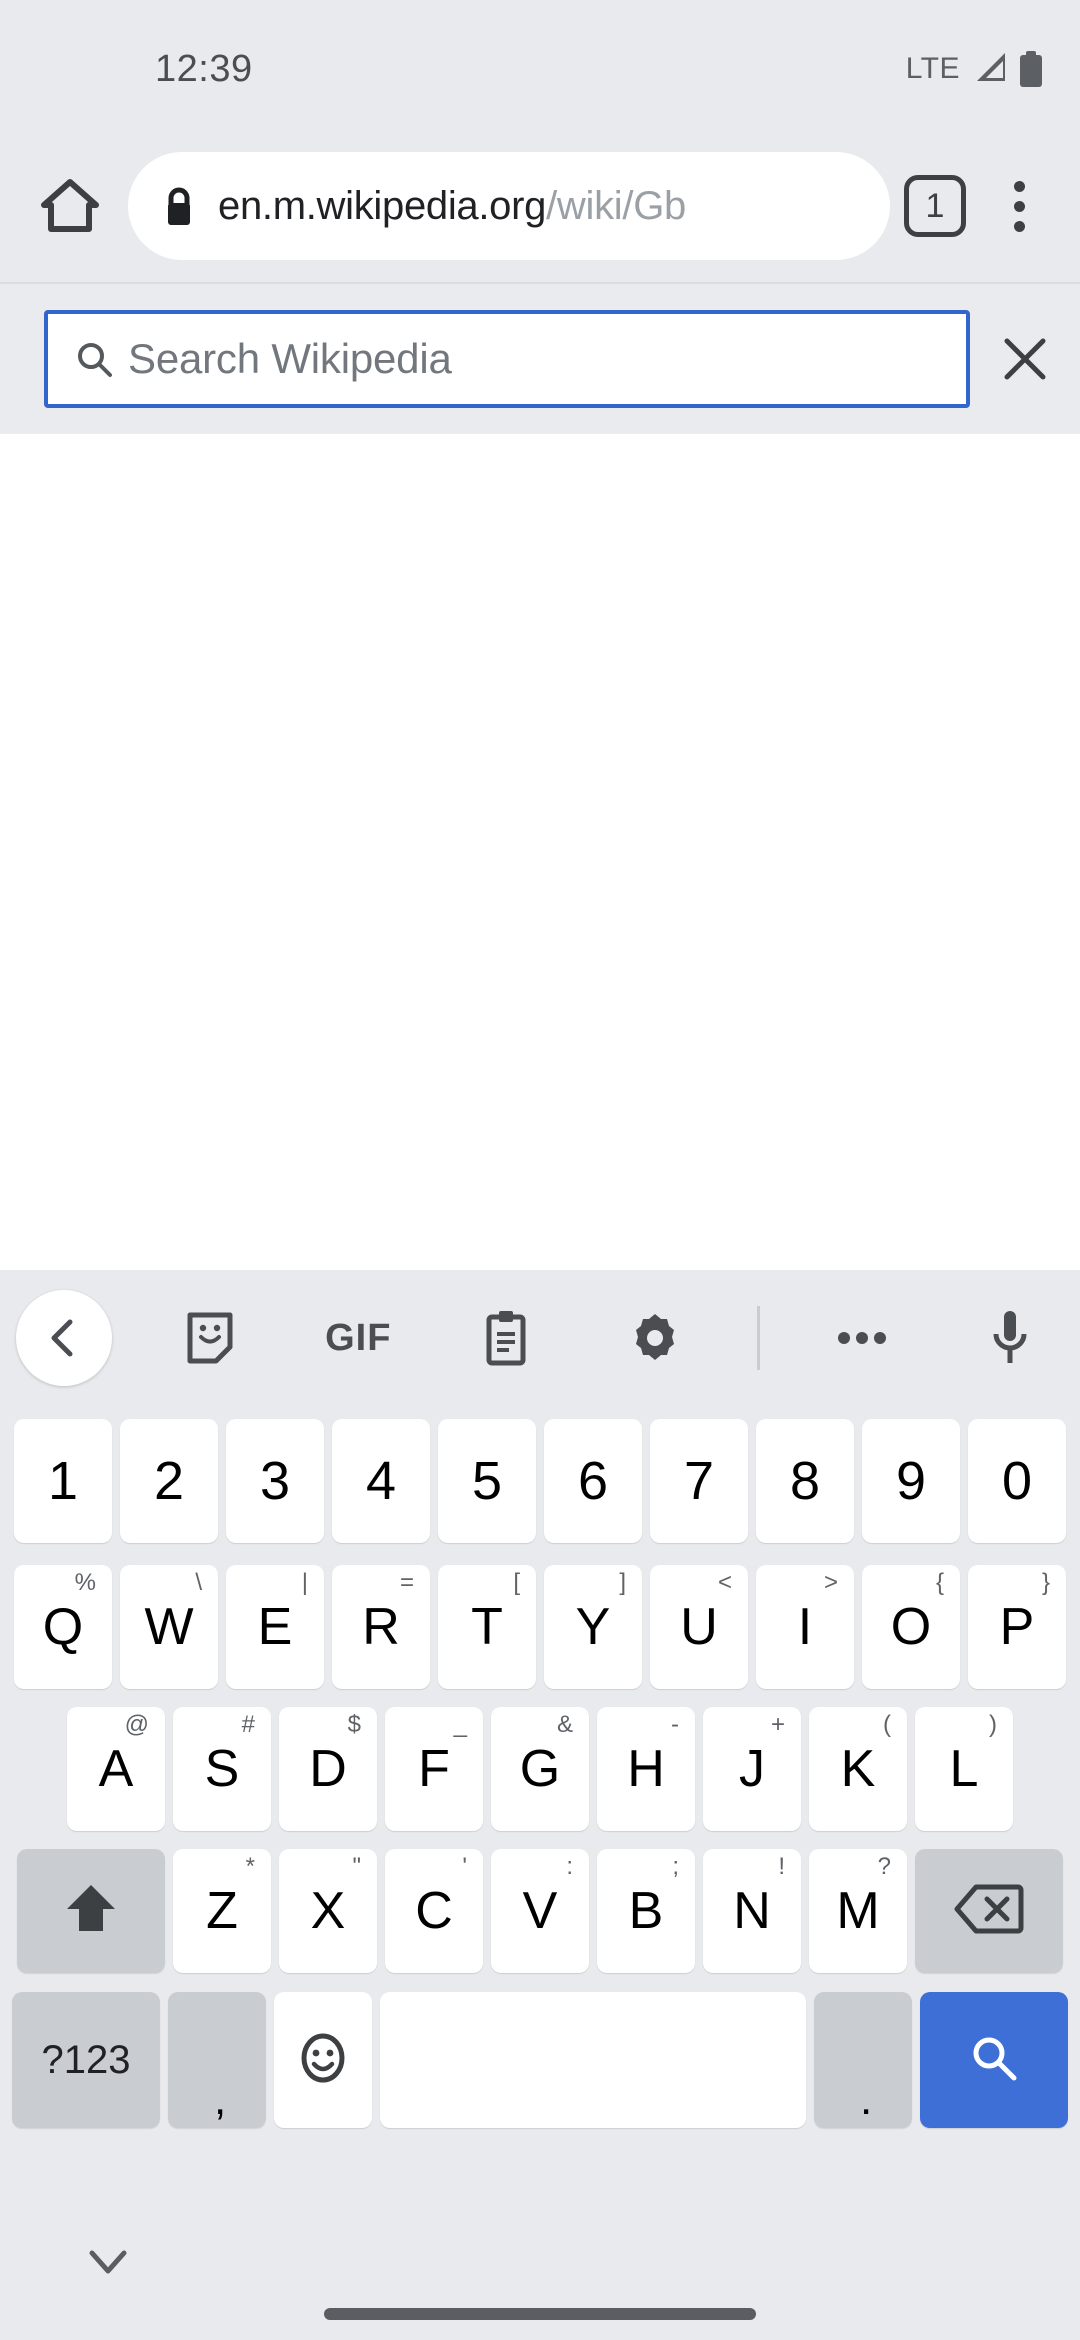 Image resolution: width=1080 pixels, height=2340 pixels. I want to click on shift-key, so click(91, 1911).